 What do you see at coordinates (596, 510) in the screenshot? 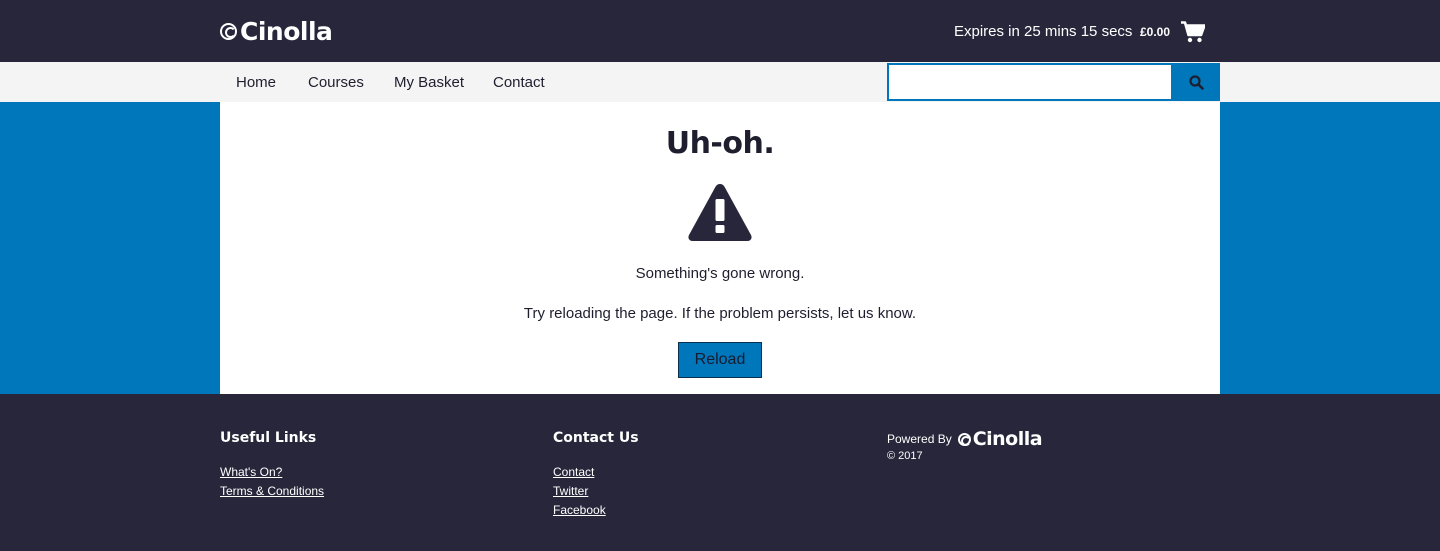
I see `footer-link-facebook: Facebook` at bounding box center [596, 510].